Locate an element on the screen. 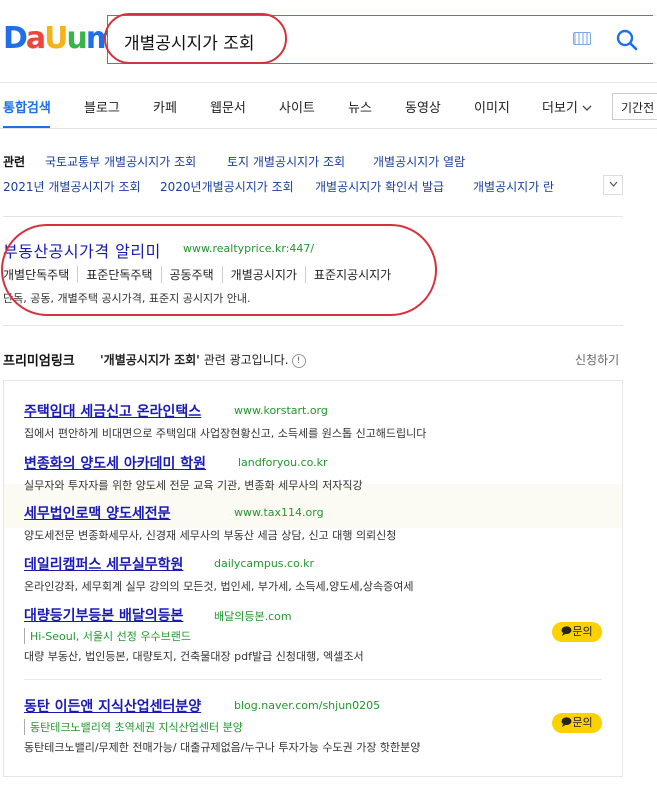 The image size is (657, 800). ad-subtitle: 동탄테크노밸리역 초역세권 지식산업센터 분양 is located at coordinates (133, 727).